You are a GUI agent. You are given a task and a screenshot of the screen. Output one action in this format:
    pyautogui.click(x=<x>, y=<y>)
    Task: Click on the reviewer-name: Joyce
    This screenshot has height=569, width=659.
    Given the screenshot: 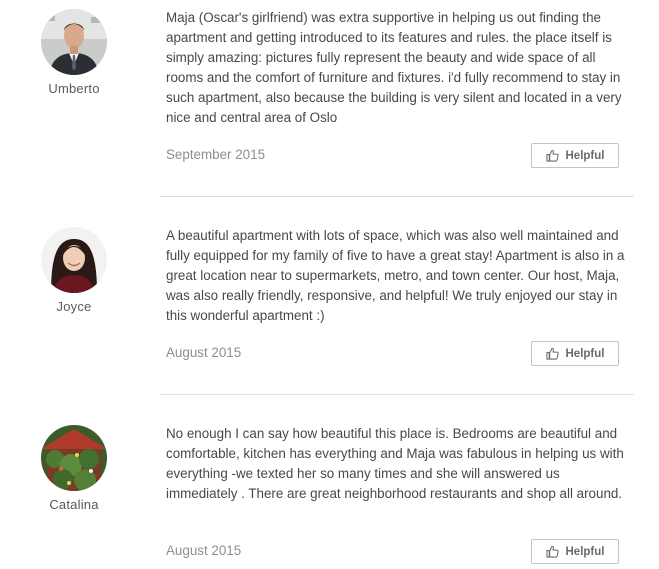 What is the action you would take?
    pyautogui.click(x=74, y=306)
    